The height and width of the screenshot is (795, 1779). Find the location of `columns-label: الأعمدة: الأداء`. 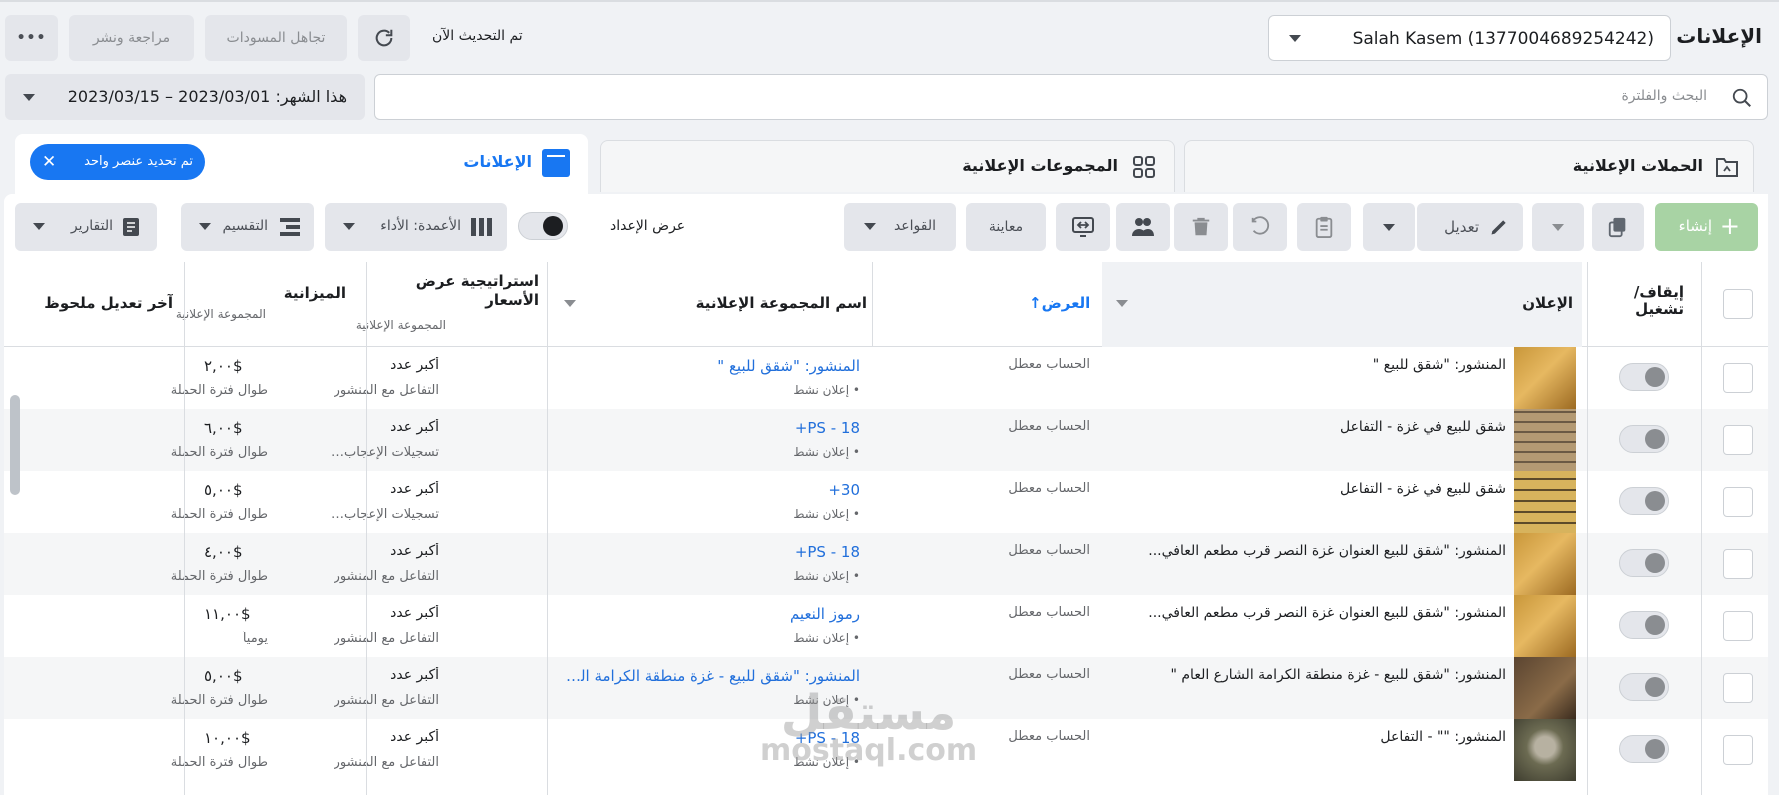

columns-label: الأعمدة: الأداء is located at coordinates (420, 226).